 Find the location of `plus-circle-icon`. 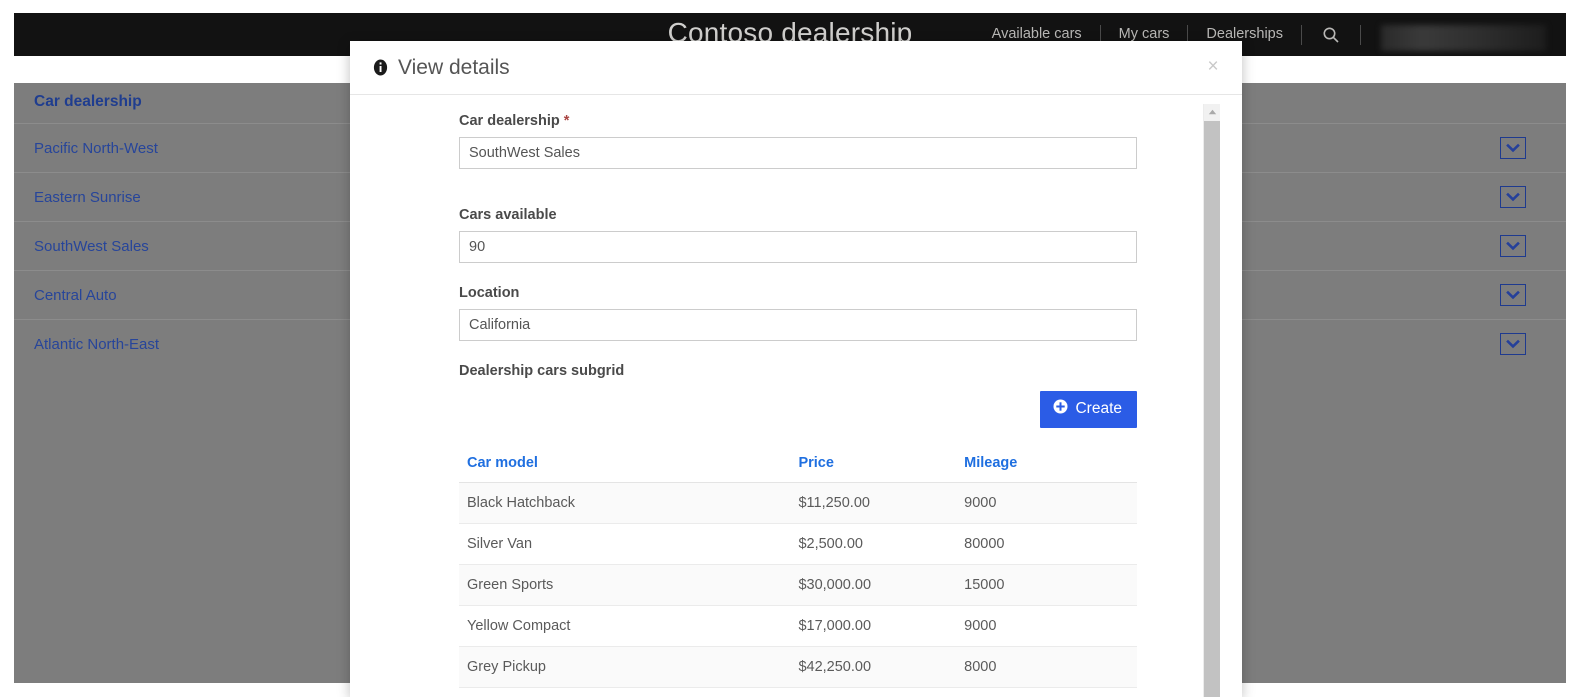

plus-circle-icon is located at coordinates (1060, 409).